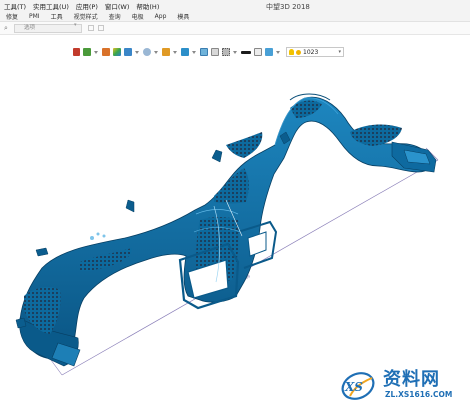 This screenshot has width=470, height=407. Describe the element at coordinates (76, 52) in the screenshot. I see `axis-icon` at that location.